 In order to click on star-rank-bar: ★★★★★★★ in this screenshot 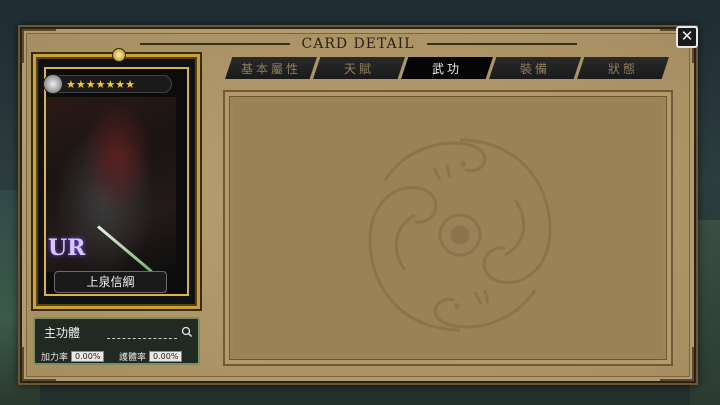, I will do `click(107, 84)`.